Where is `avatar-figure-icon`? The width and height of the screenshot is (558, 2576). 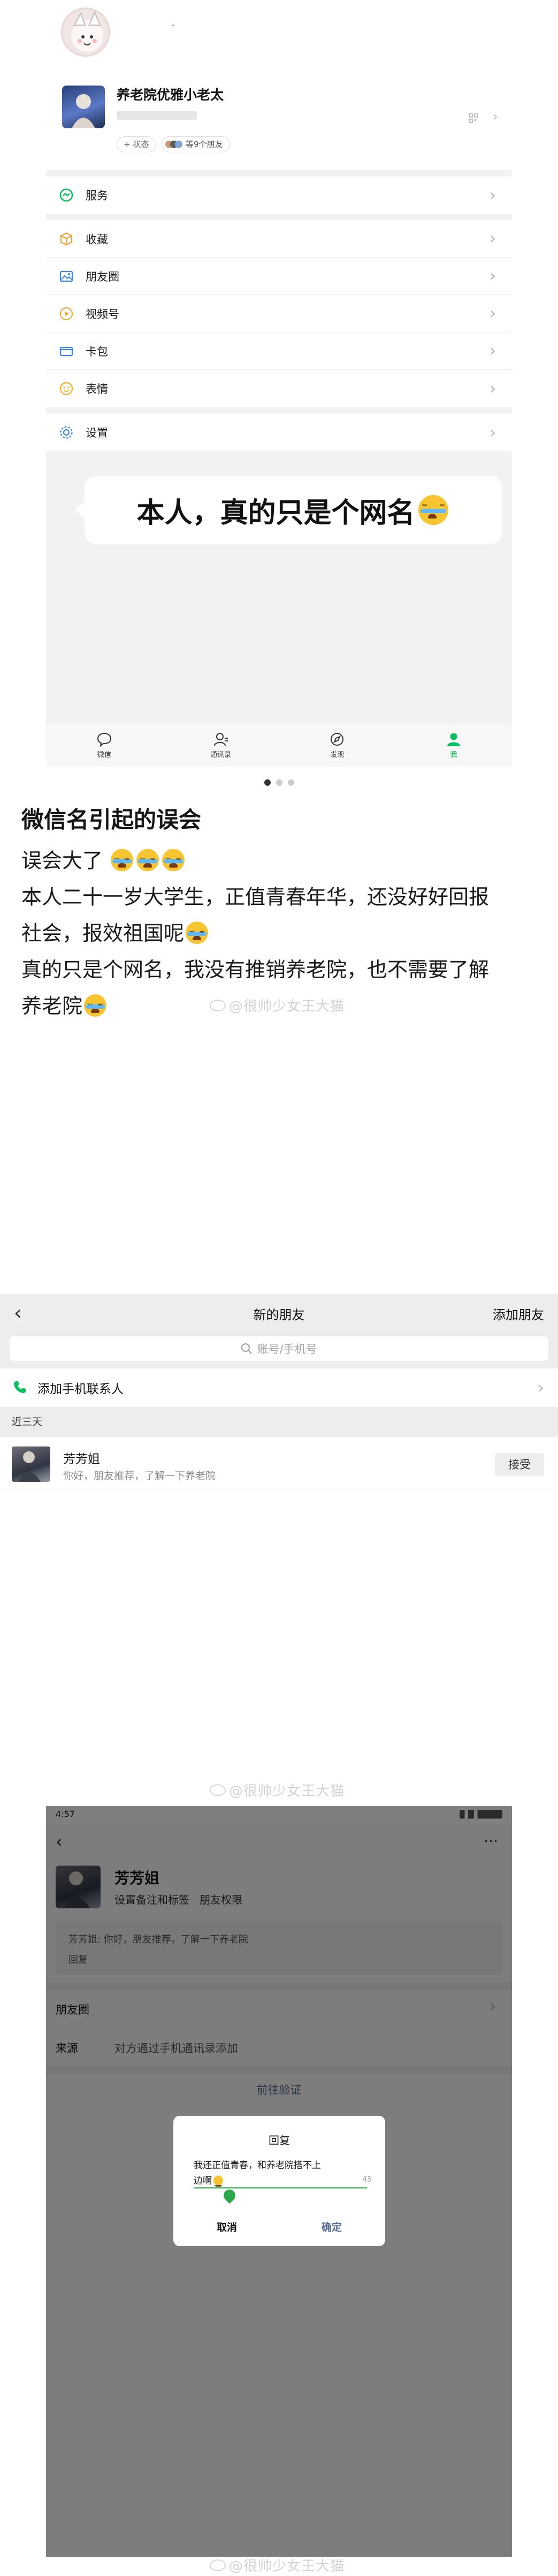 avatar-figure-icon is located at coordinates (29, 1467).